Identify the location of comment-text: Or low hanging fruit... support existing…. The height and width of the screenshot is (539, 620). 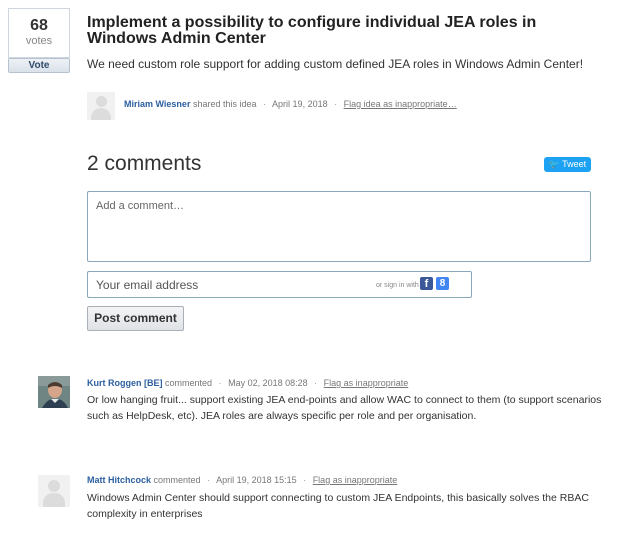
(344, 408).